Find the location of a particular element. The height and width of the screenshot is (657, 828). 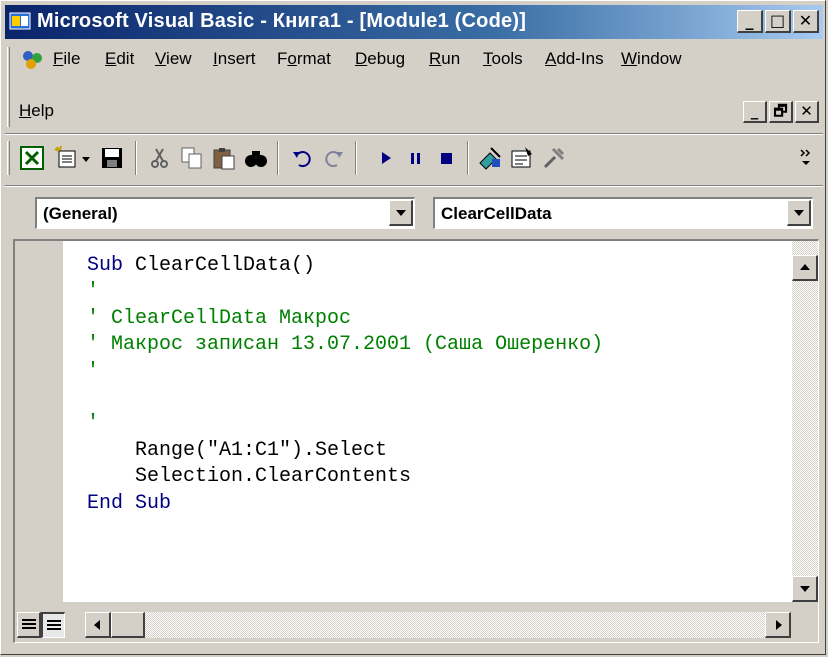

toolbox-icon is located at coordinates (554, 158).